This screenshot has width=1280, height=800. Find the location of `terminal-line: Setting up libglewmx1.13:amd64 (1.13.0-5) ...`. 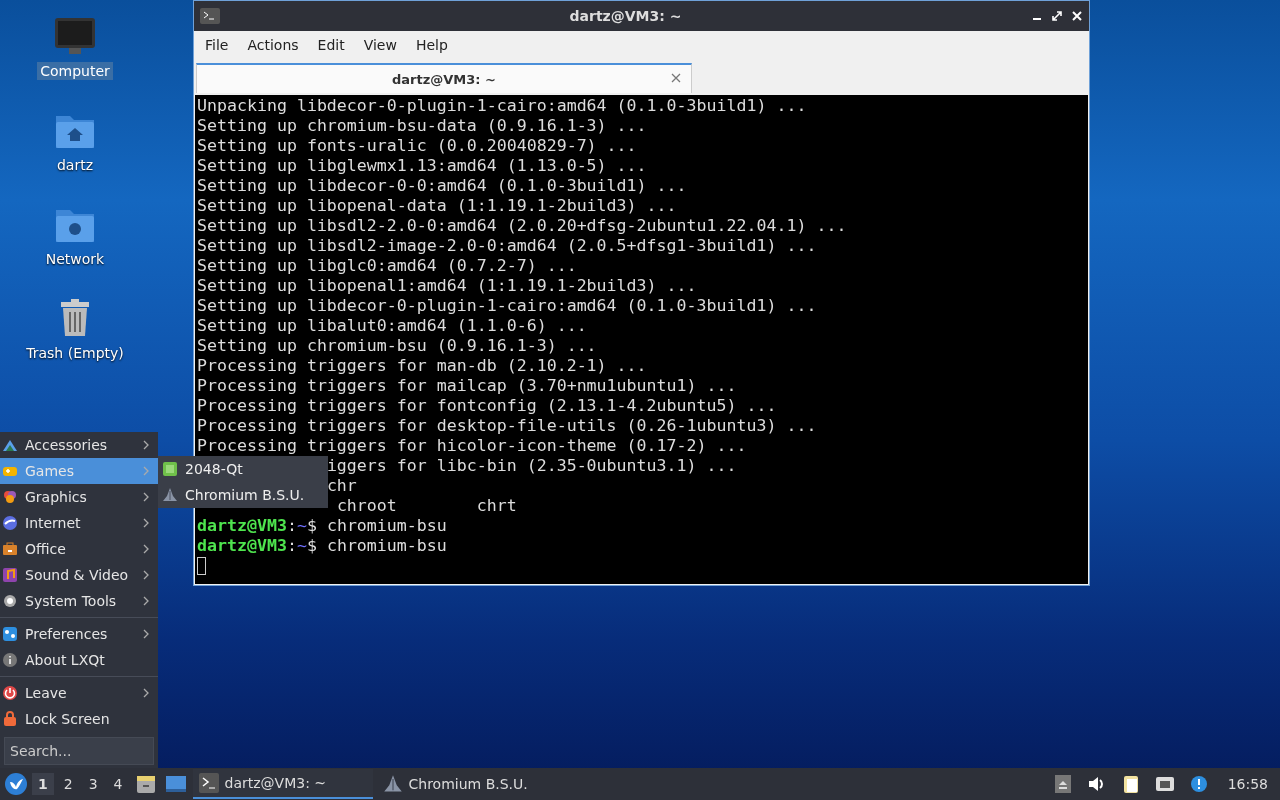

terminal-line: Setting up libglewmx1.13:amd64 (1.13.0-5) ... is located at coordinates (422, 165).